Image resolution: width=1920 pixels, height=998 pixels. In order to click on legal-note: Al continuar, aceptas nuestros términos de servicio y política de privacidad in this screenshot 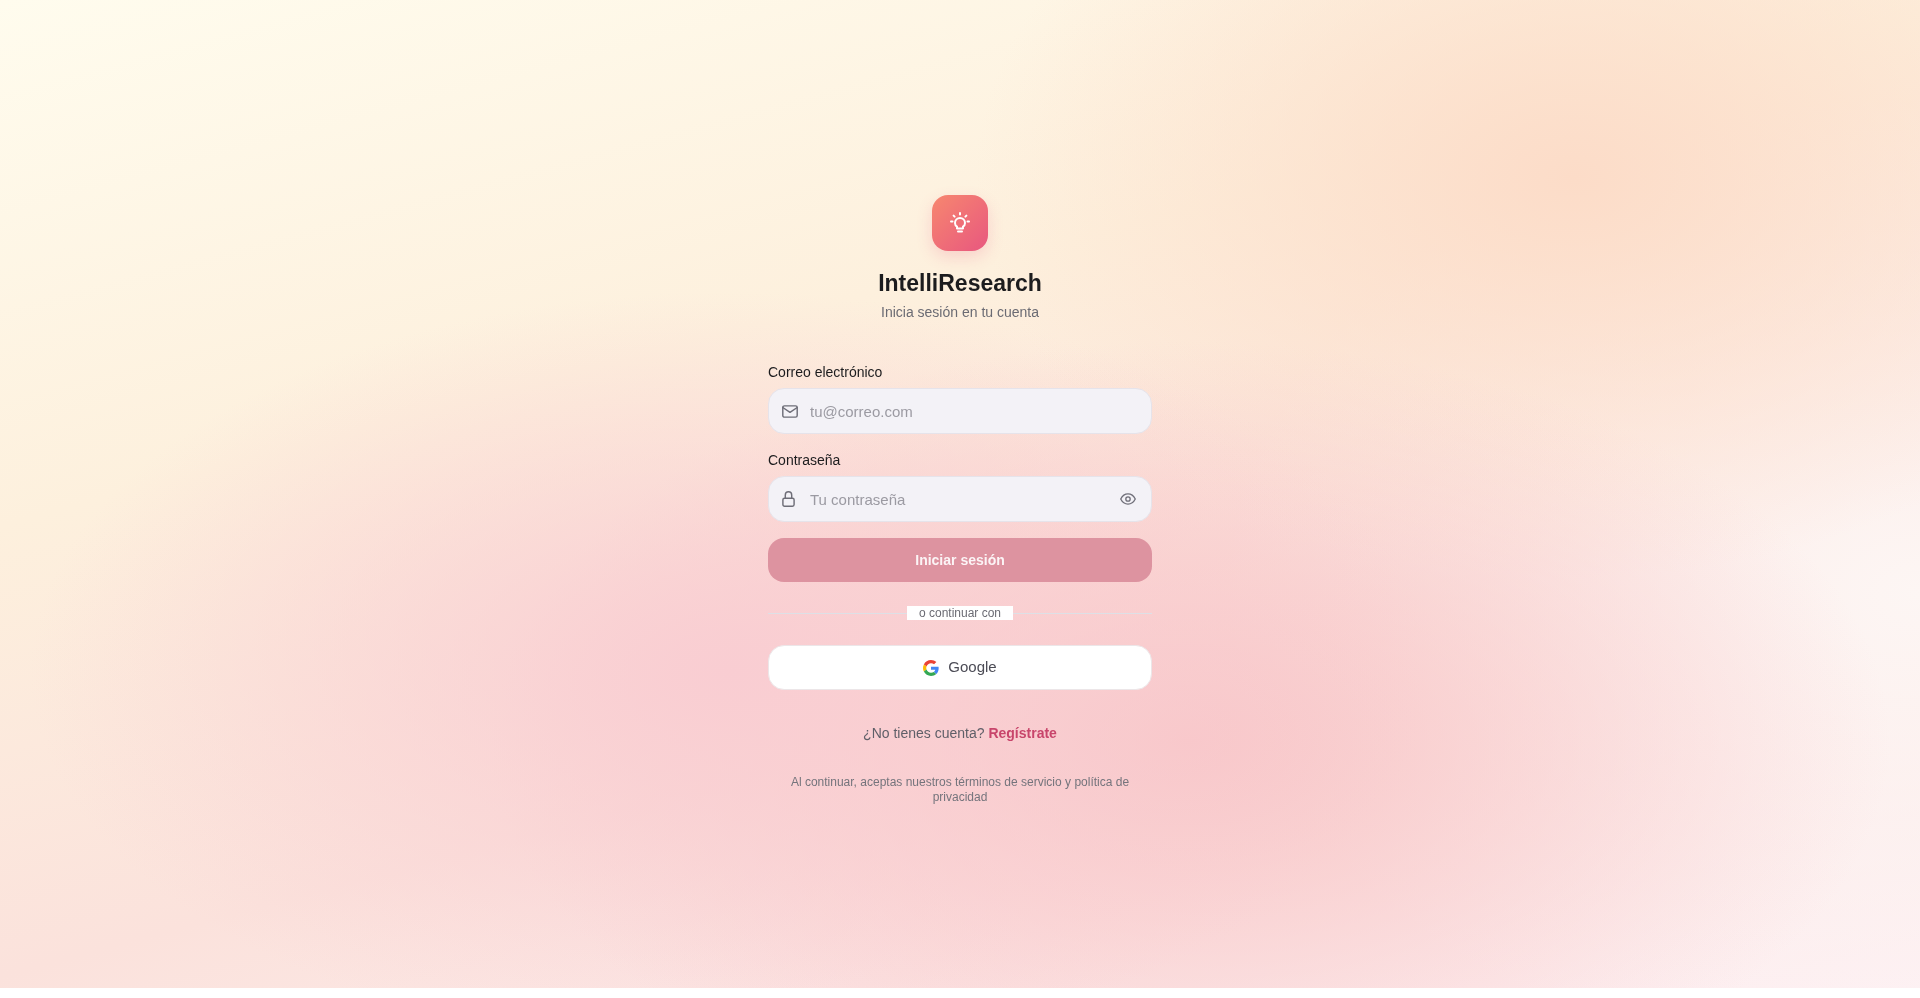, I will do `click(960, 790)`.